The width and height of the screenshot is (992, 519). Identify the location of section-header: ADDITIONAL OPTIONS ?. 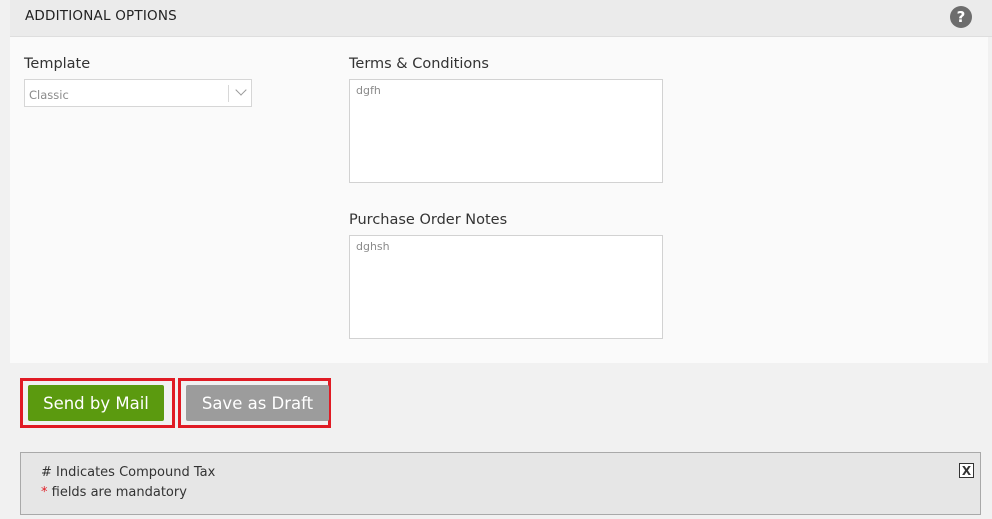
(501, 18).